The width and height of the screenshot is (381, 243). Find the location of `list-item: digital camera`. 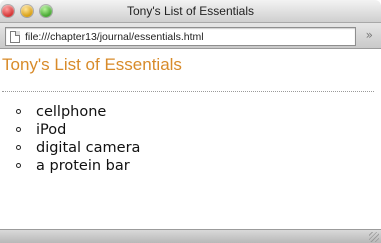

list-item: digital camera is located at coordinates (78, 148).